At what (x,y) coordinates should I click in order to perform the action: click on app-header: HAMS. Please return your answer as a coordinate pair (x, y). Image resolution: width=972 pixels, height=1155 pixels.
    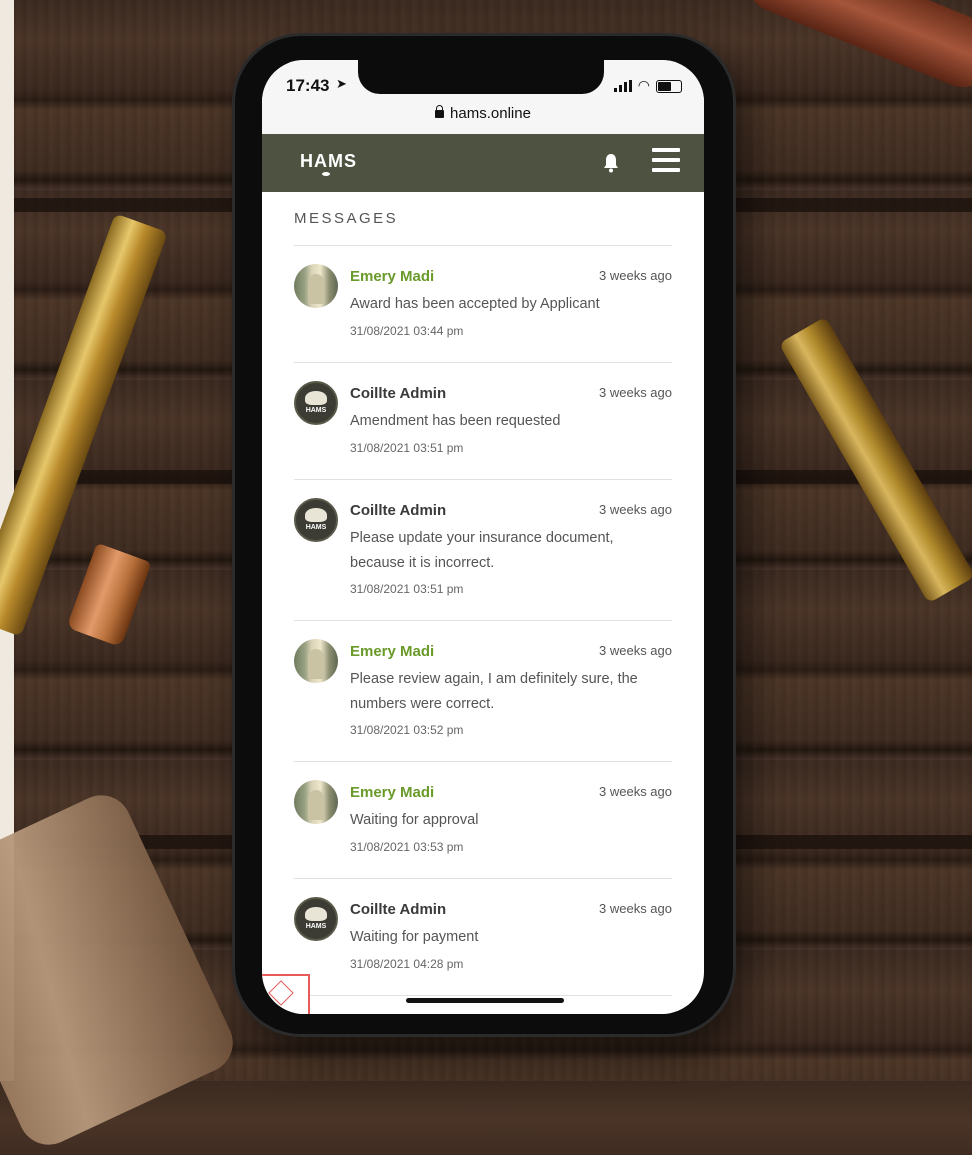
    Looking at the image, I should click on (483, 163).